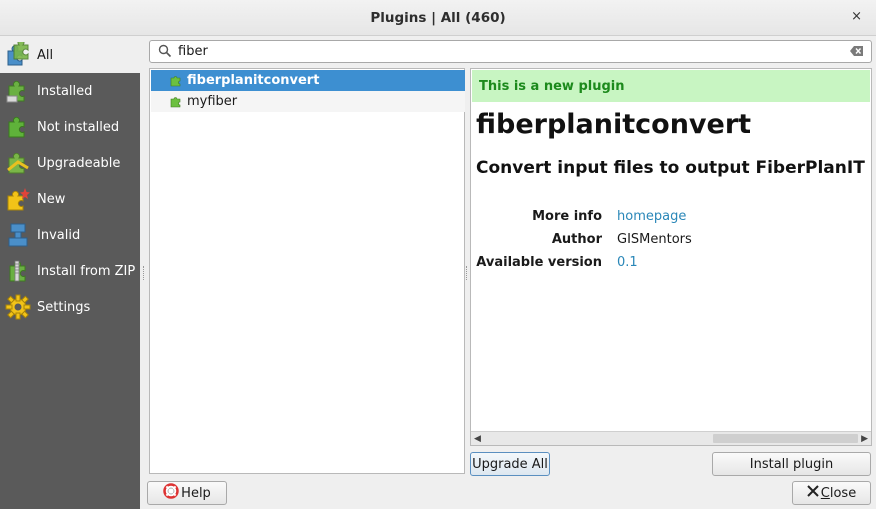  I want to click on help-lifebuoy-icon, so click(171, 493).